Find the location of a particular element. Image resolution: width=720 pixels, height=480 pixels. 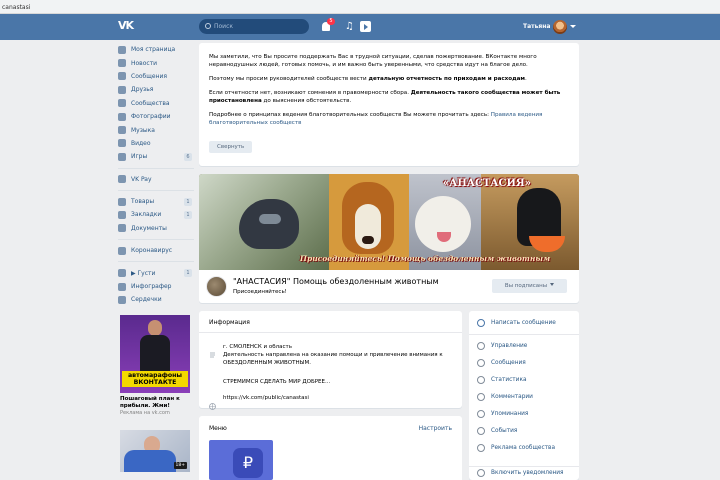

message-icon is located at coordinates (481, 323).